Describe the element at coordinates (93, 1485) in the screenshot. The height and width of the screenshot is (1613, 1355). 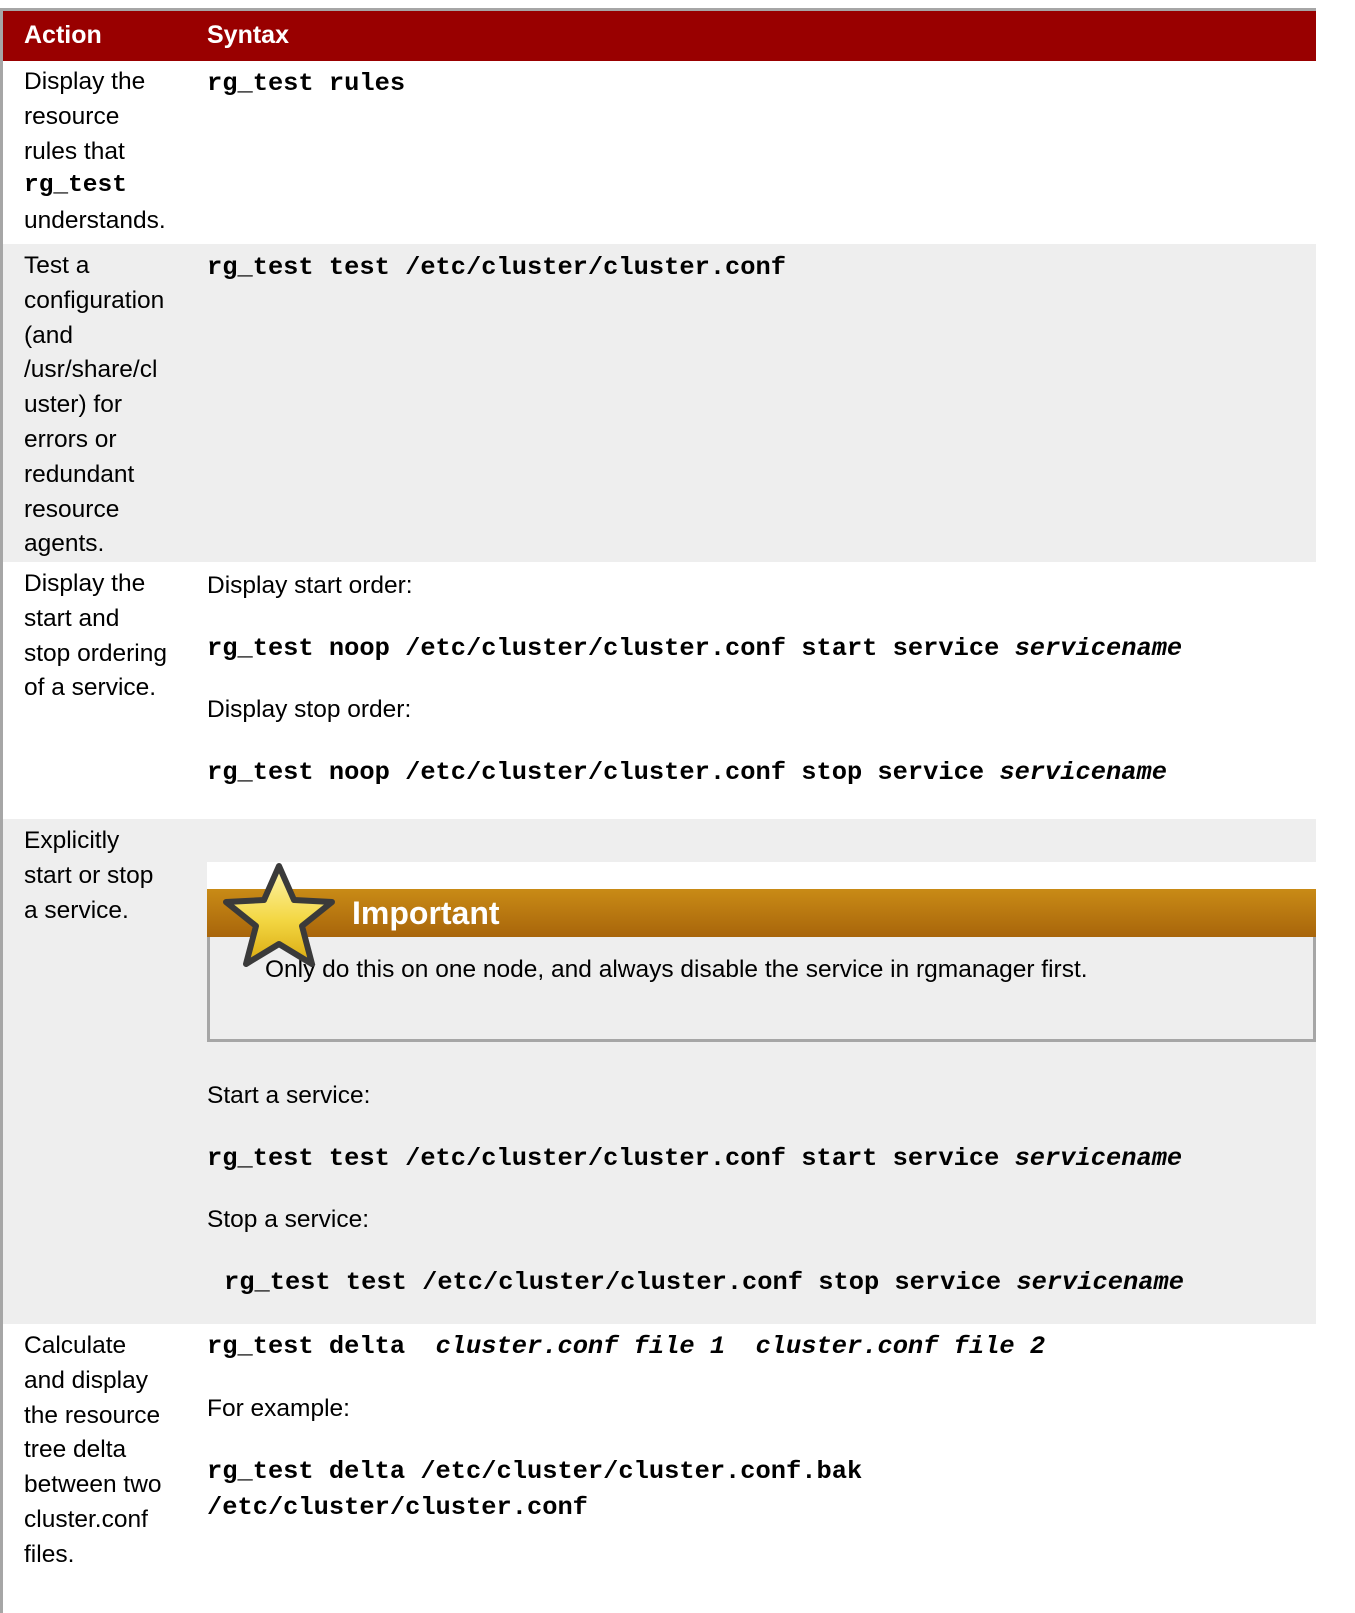
I see `action-text: between two` at that location.